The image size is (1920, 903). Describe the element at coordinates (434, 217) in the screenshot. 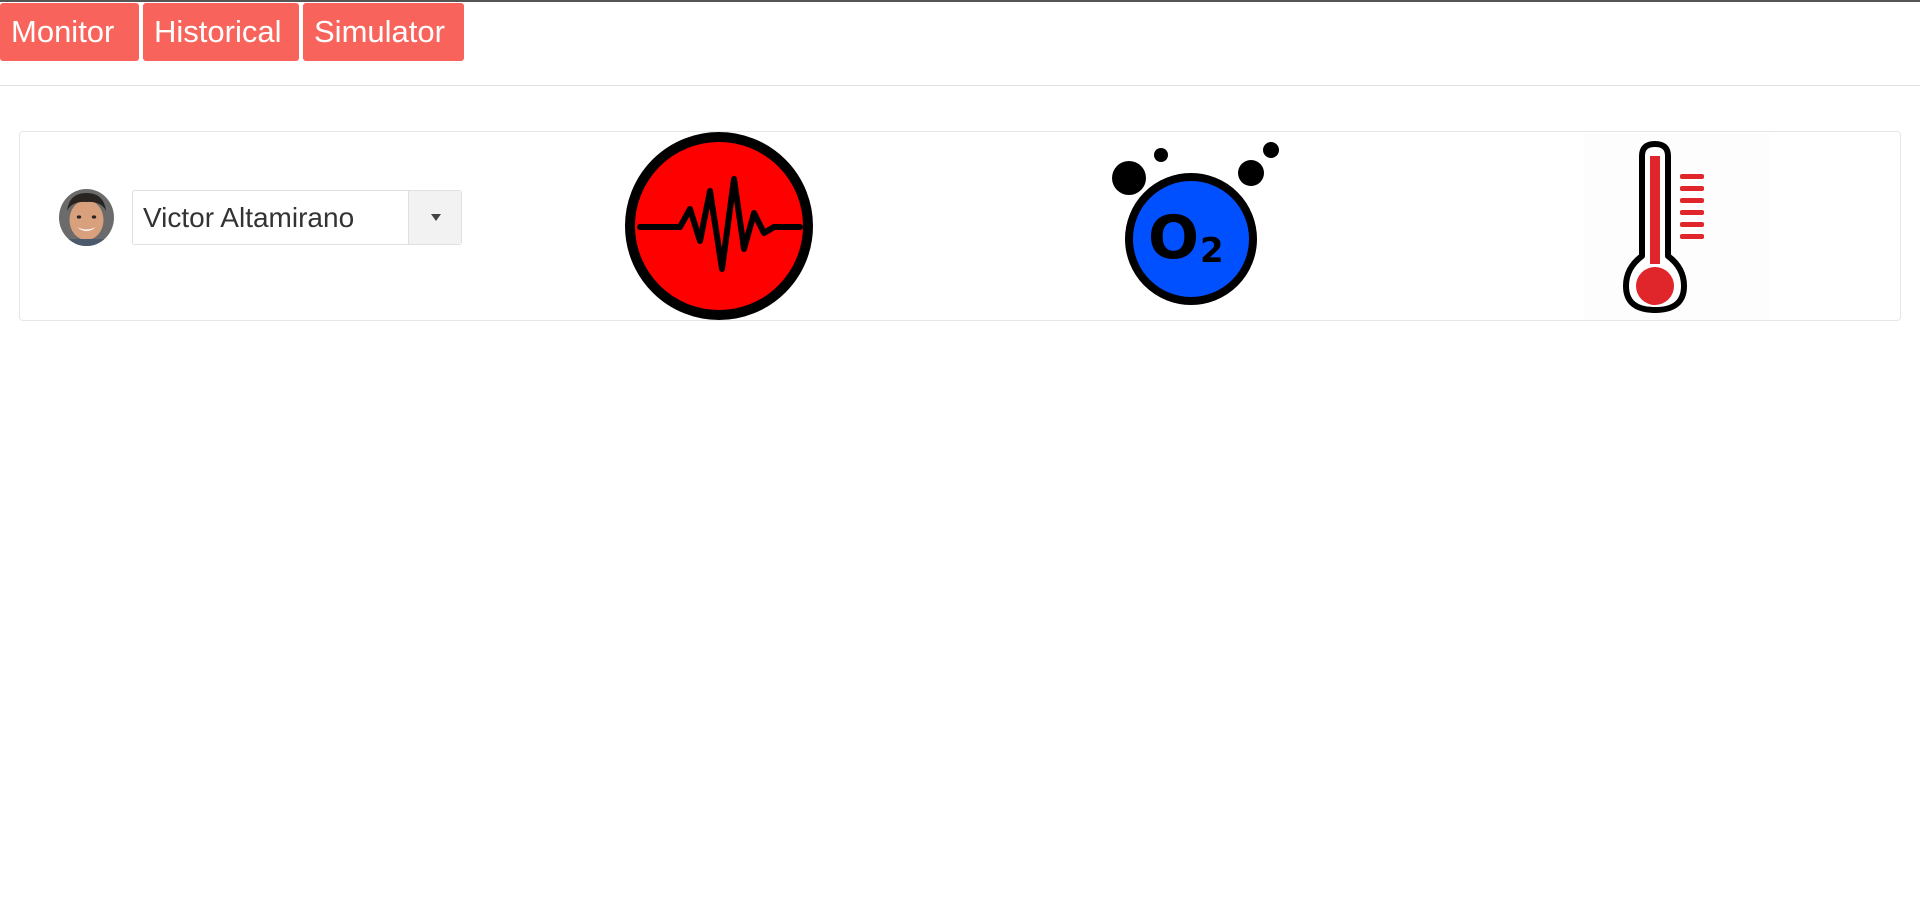

I see `chevron-down-icon` at that location.